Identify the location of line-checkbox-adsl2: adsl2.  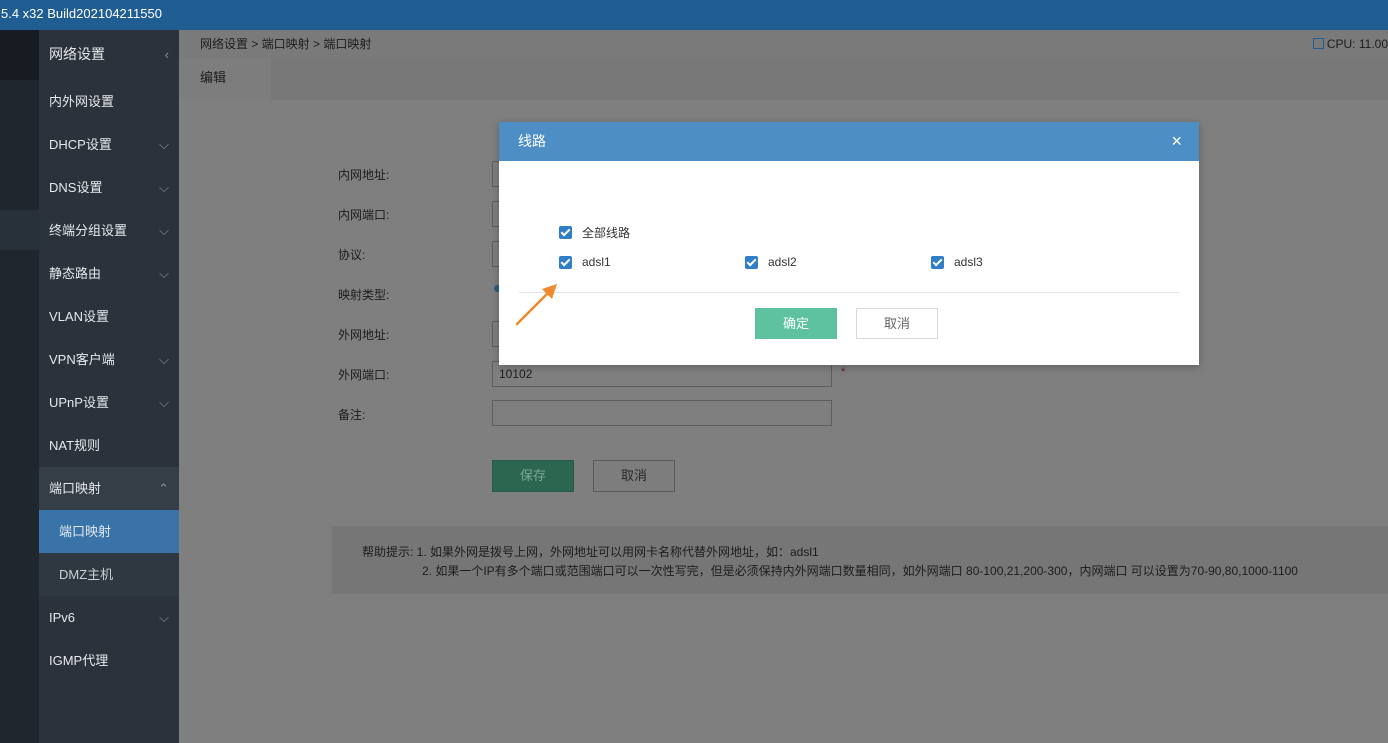
(771, 262).